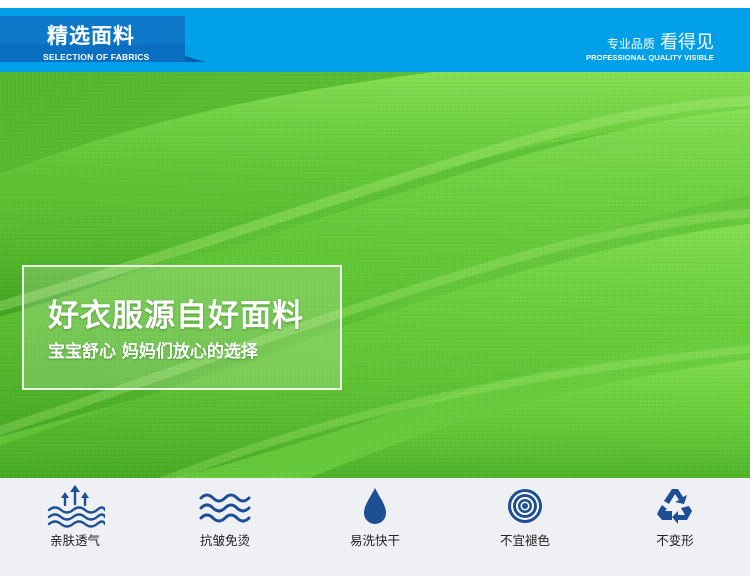 This screenshot has width=750, height=584. What do you see at coordinates (674, 506) in the screenshot?
I see `recycle-icon` at bounding box center [674, 506].